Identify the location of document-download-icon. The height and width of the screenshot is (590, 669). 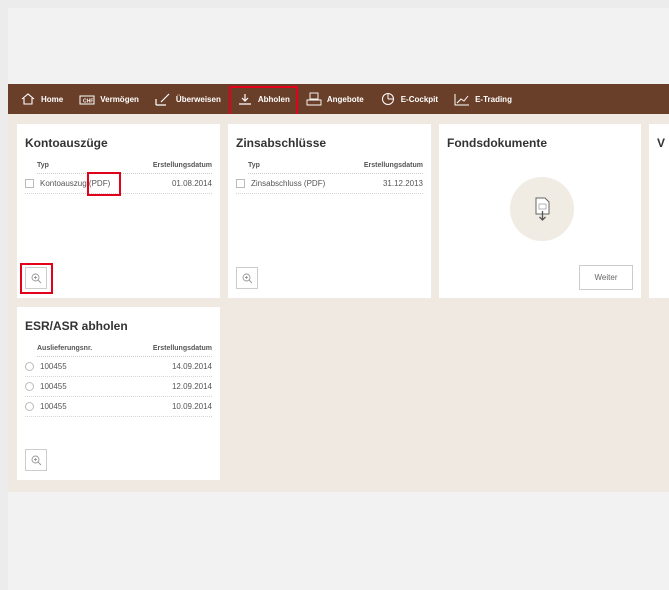
(542, 209).